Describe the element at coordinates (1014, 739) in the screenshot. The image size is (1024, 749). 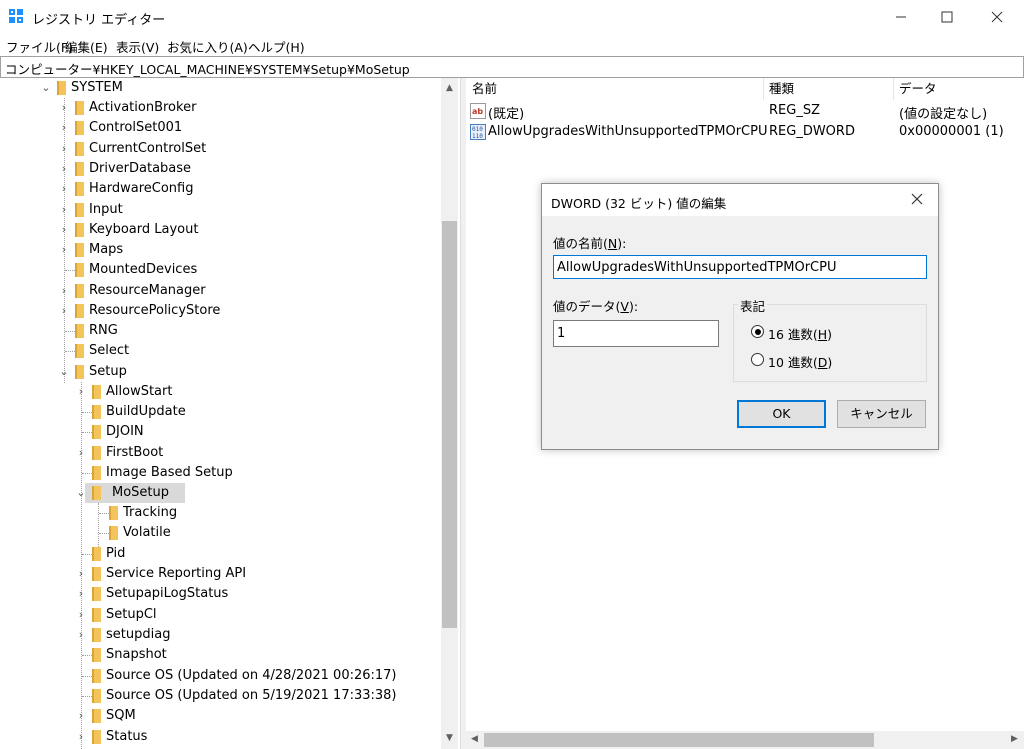
I see `scroll-right-icon: ▶` at that location.